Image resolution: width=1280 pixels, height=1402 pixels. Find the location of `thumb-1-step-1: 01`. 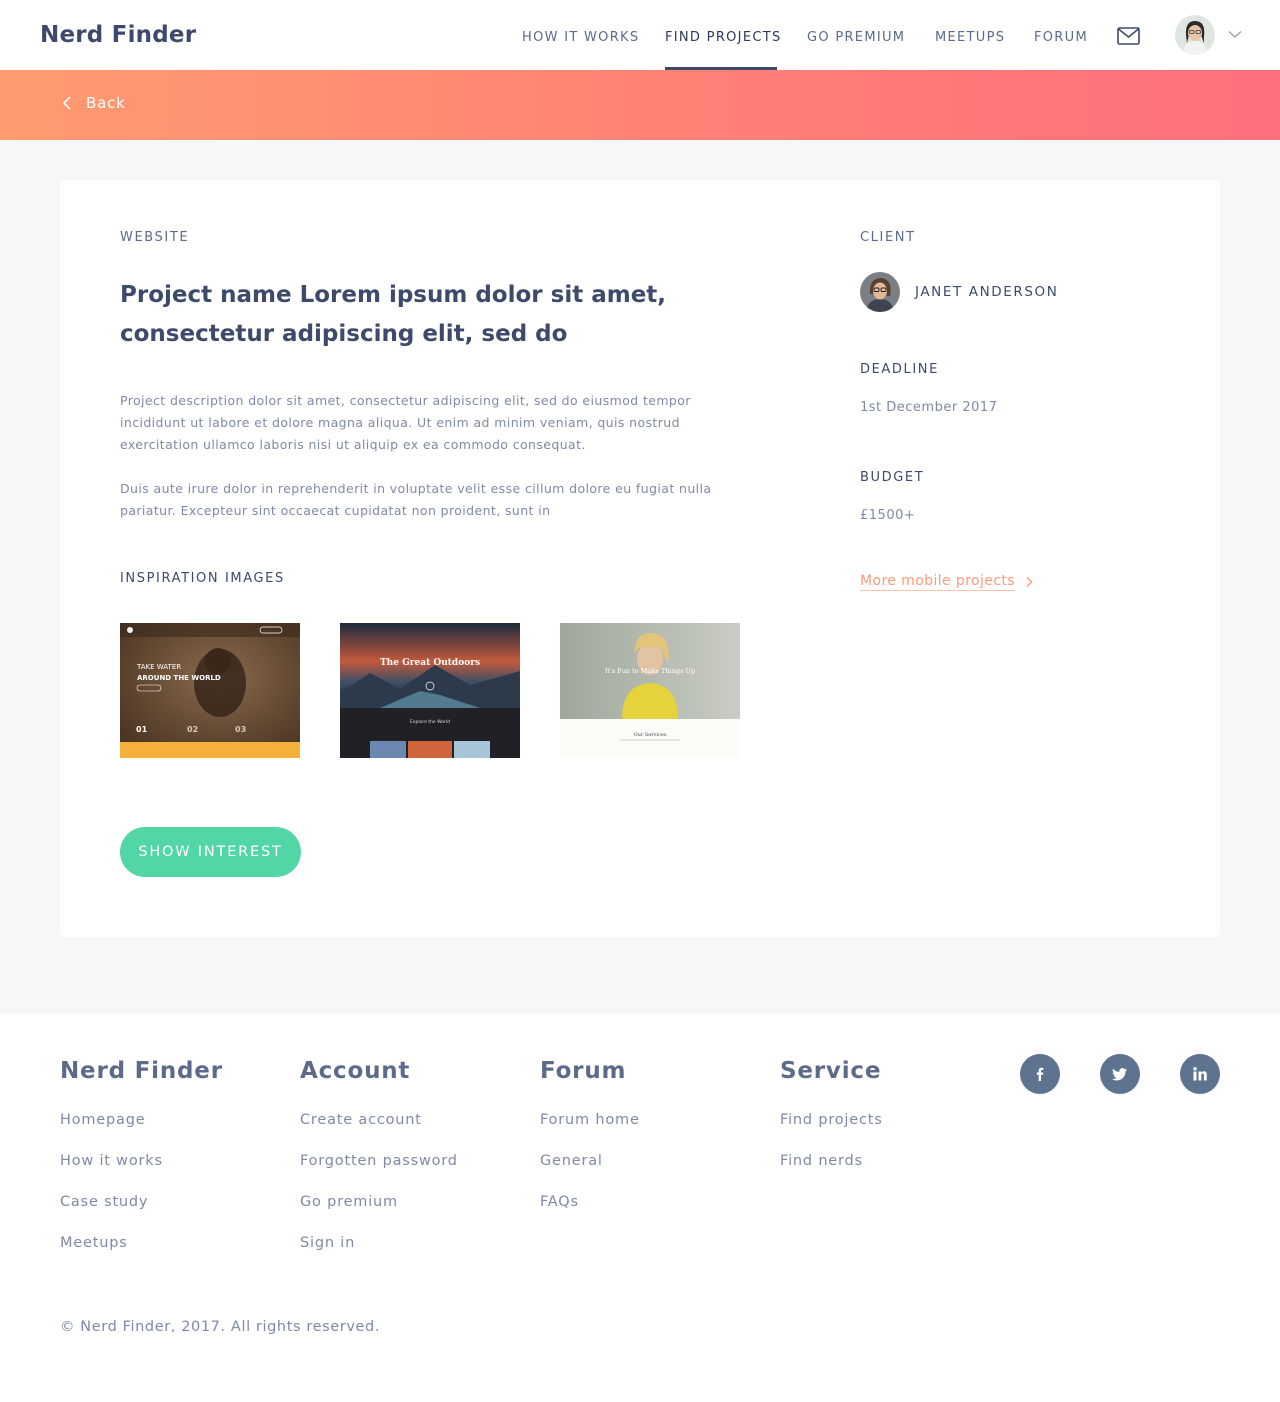

thumb-1-step-1: 01 is located at coordinates (142, 729).